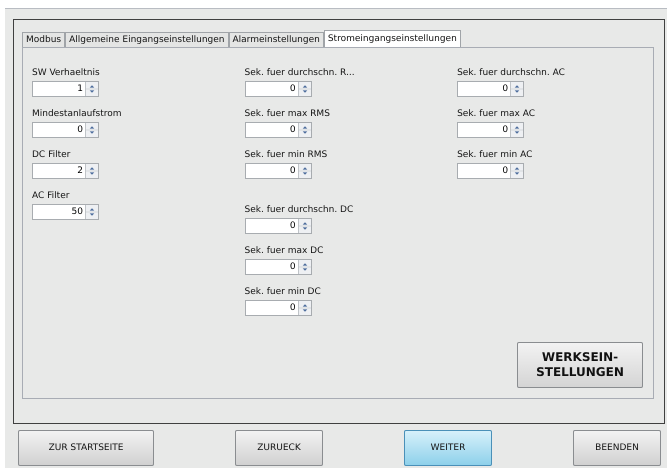 Image resolution: width=667 pixels, height=468 pixels. What do you see at coordinates (496, 114) in the screenshot?
I see `field-label: Sek. fuer max AC` at bounding box center [496, 114].